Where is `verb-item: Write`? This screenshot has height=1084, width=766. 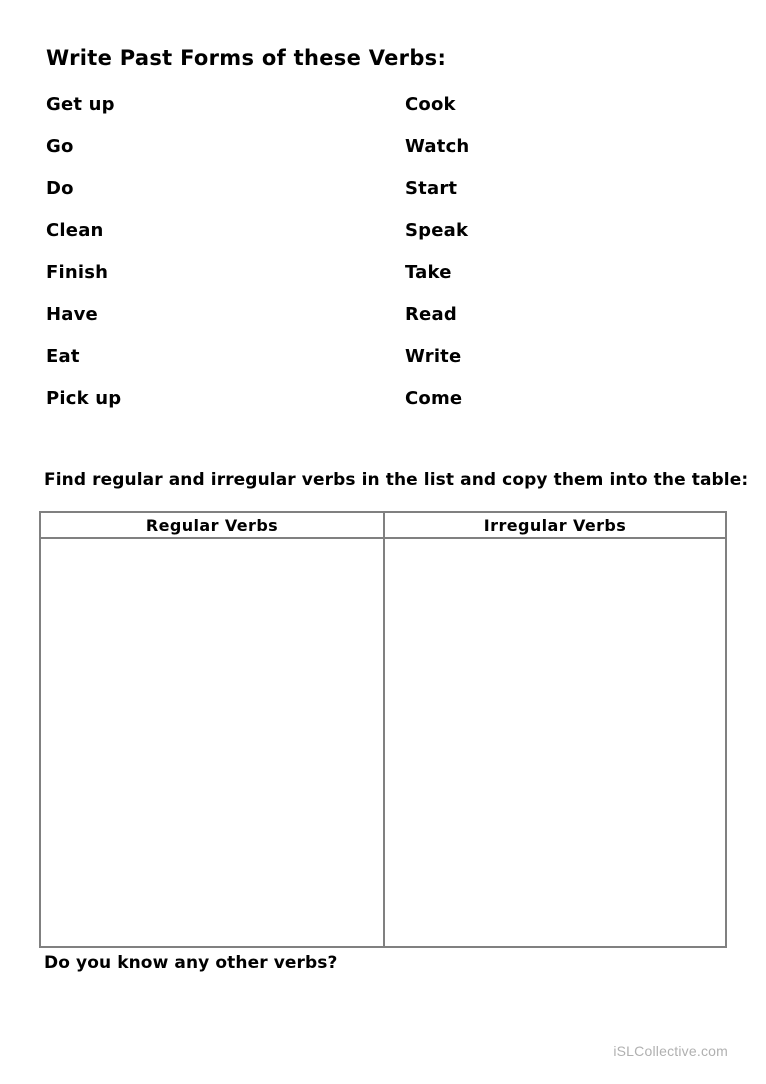 verb-item: Write is located at coordinates (433, 356).